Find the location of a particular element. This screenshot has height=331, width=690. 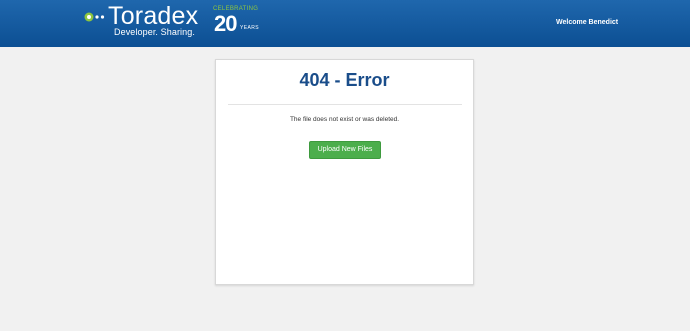

toradex-logo: Toradex Developer. Sharing. is located at coordinates (146, 20).